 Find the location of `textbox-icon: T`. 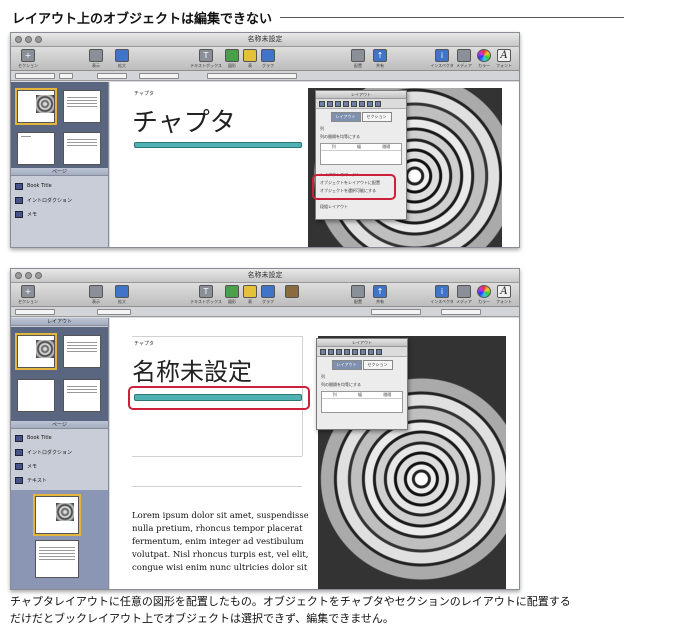

textbox-icon: T is located at coordinates (206, 291).